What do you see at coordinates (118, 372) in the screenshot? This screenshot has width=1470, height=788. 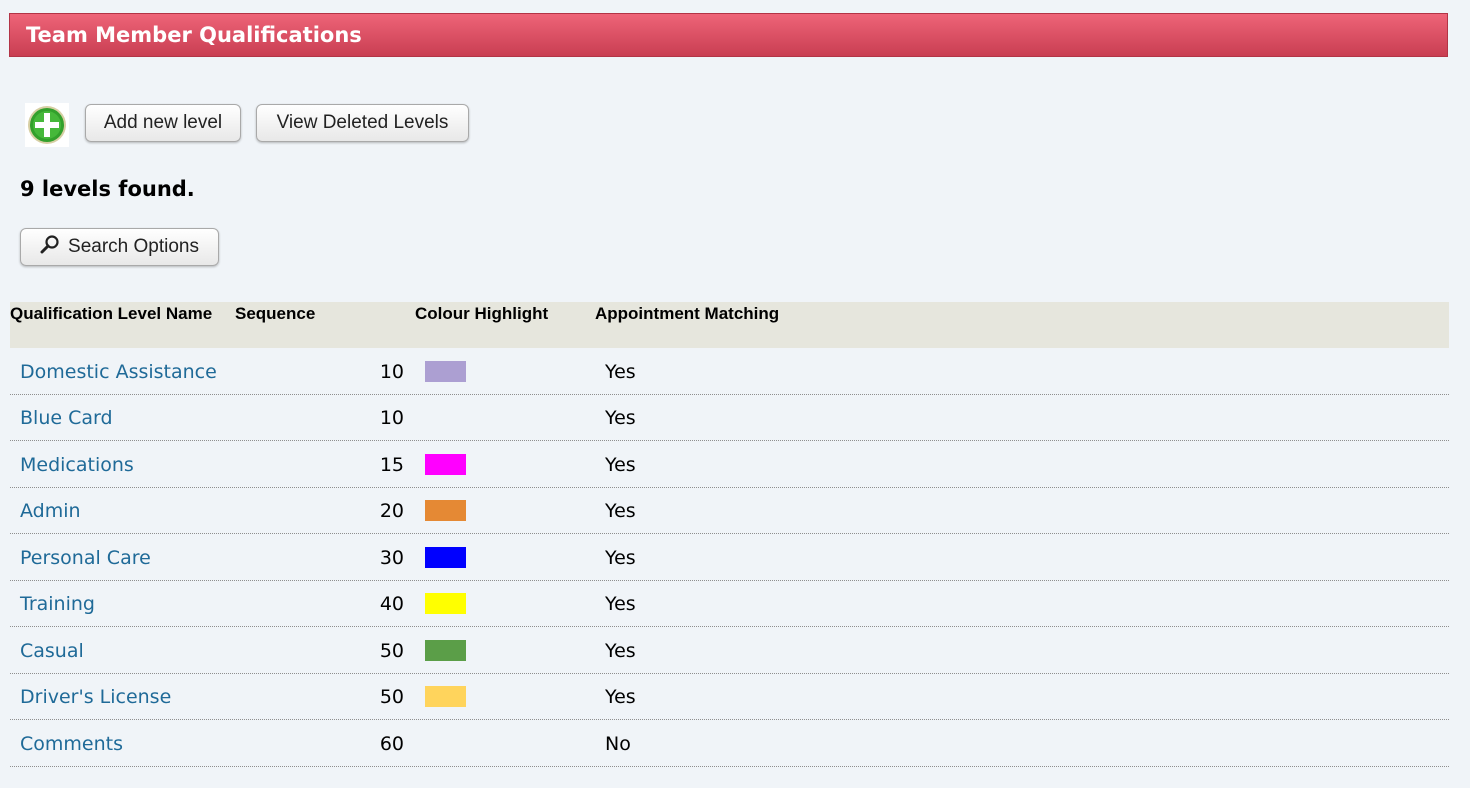 I see `level-name-link: Domestic Assistance` at bounding box center [118, 372].